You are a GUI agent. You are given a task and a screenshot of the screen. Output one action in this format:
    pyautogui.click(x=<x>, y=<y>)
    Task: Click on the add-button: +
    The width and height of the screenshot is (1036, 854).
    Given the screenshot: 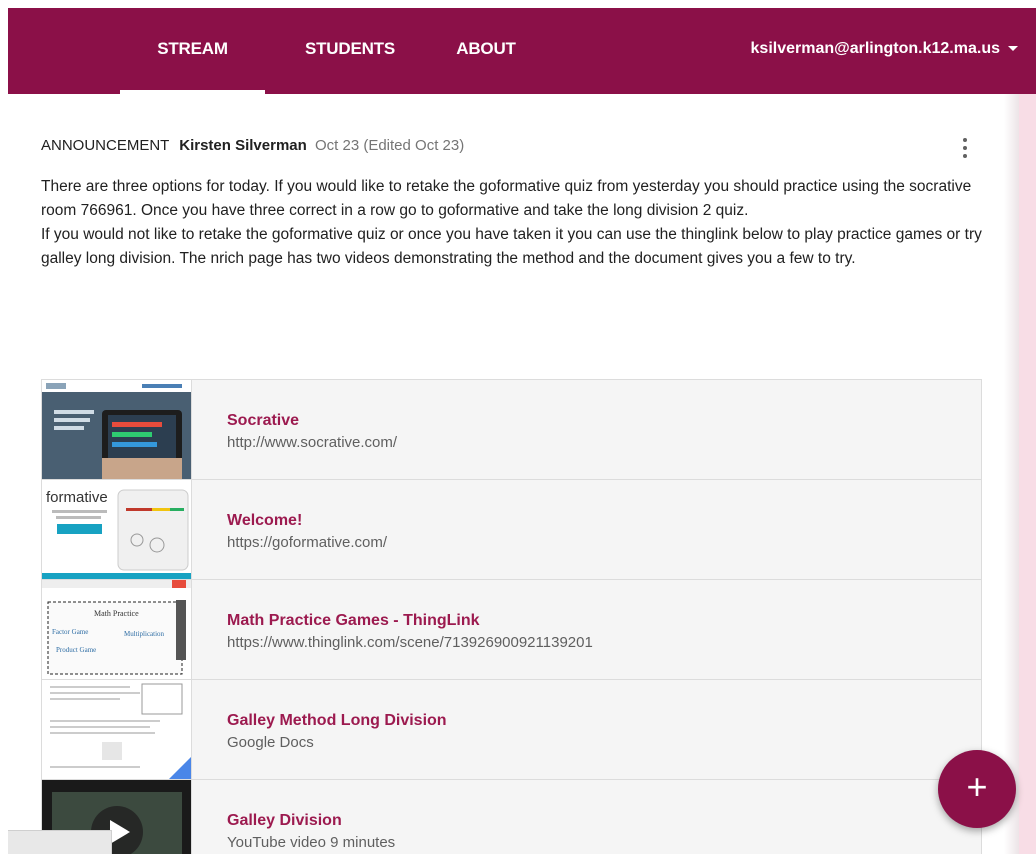 What is the action you would take?
    pyautogui.click(x=977, y=789)
    